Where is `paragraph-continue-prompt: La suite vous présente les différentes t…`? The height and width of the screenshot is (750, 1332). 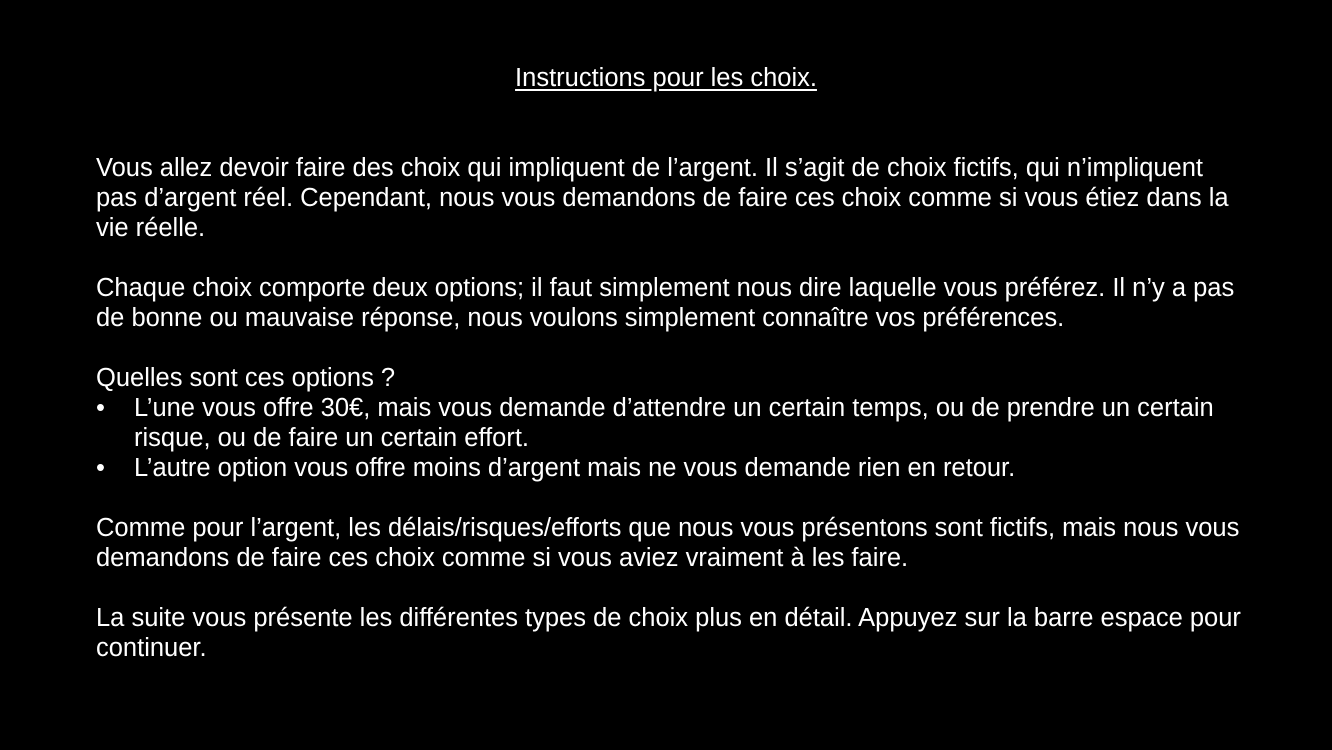
paragraph-continue-prompt: La suite vous présente les différentes t… is located at coordinates (668, 633).